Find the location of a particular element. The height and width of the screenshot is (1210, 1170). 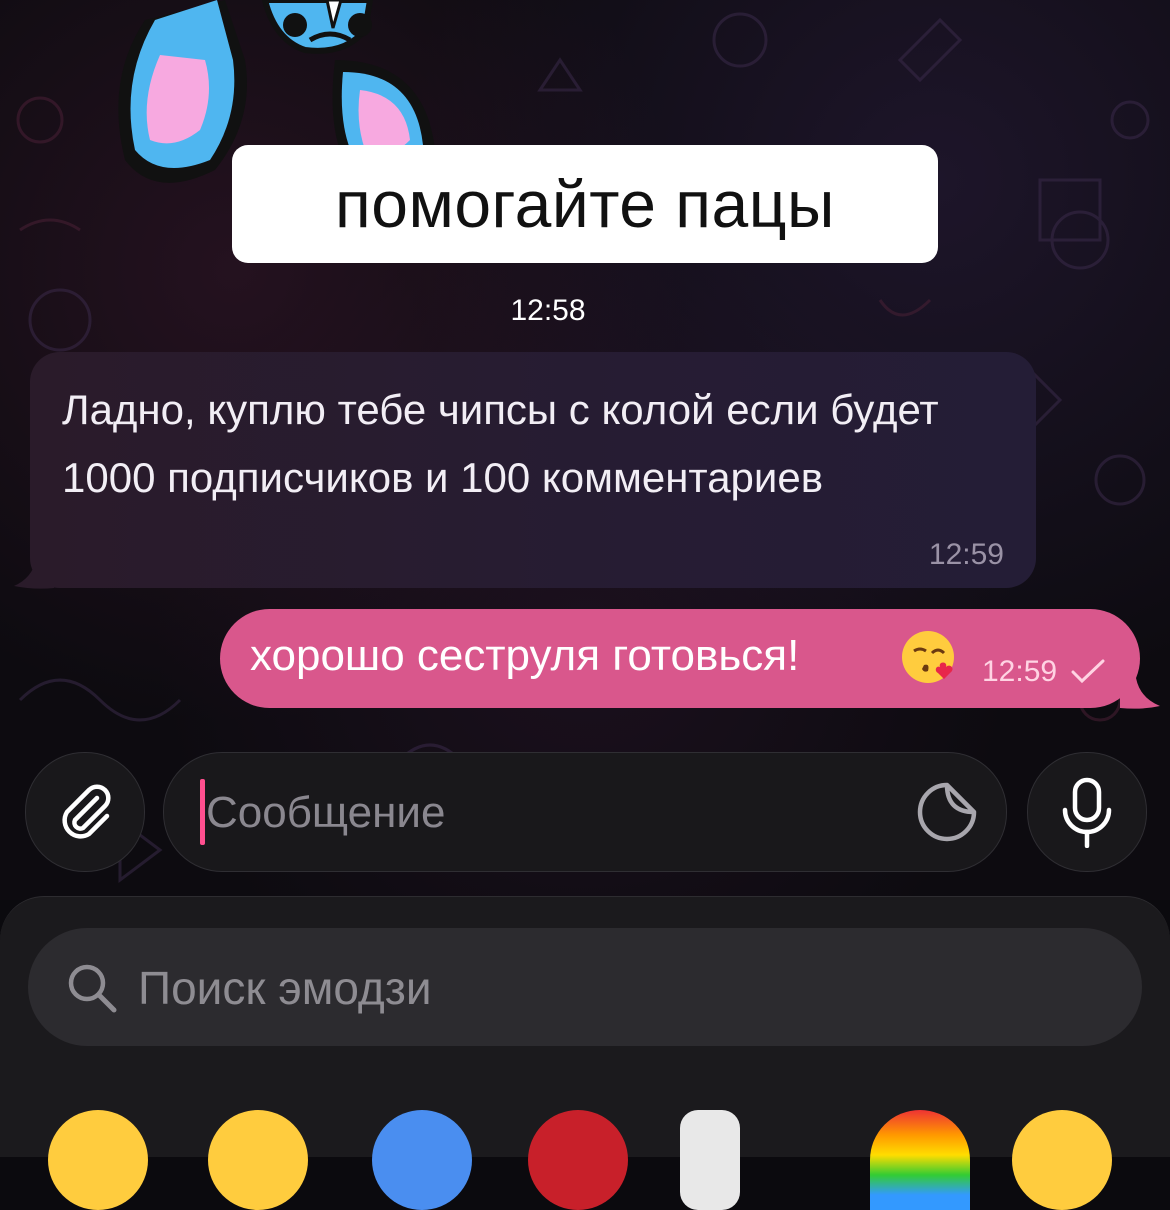

sticker-icon is located at coordinates (947, 812).